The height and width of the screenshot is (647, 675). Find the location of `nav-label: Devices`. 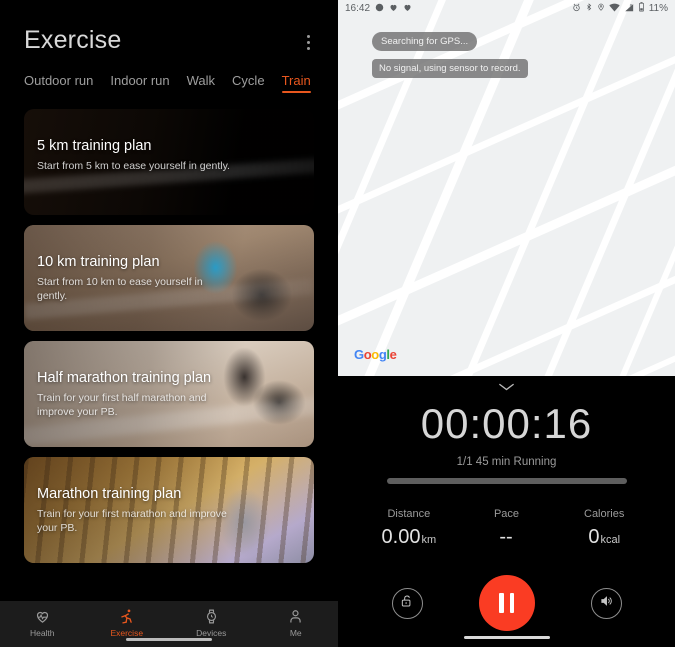

nav-label: Devices is located at coordinates (211, 633).